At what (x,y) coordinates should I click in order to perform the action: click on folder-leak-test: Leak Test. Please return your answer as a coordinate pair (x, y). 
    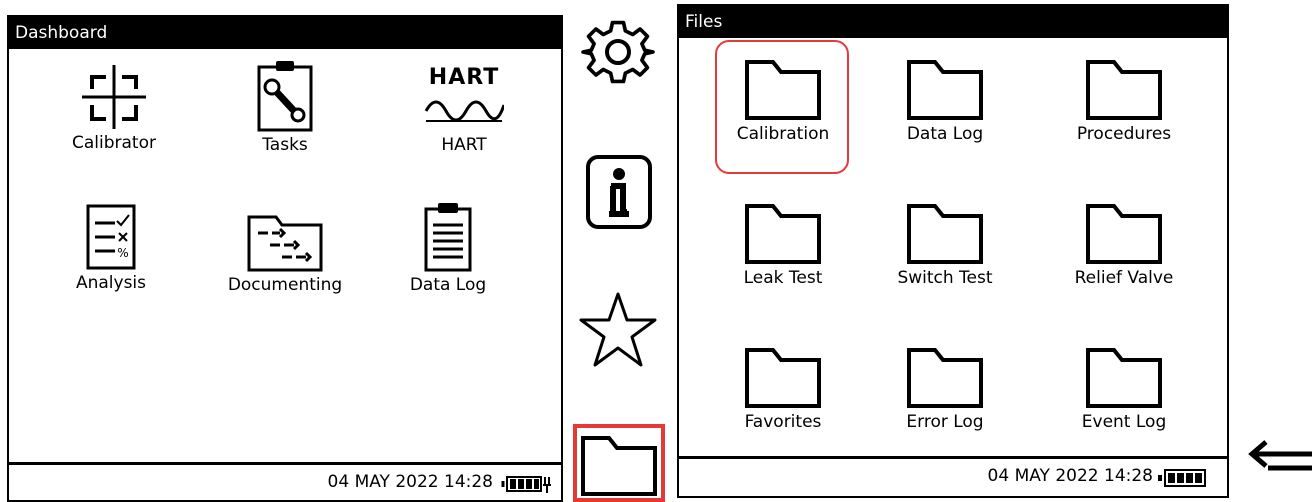
    Looking at the image, I should click on (783, 243).